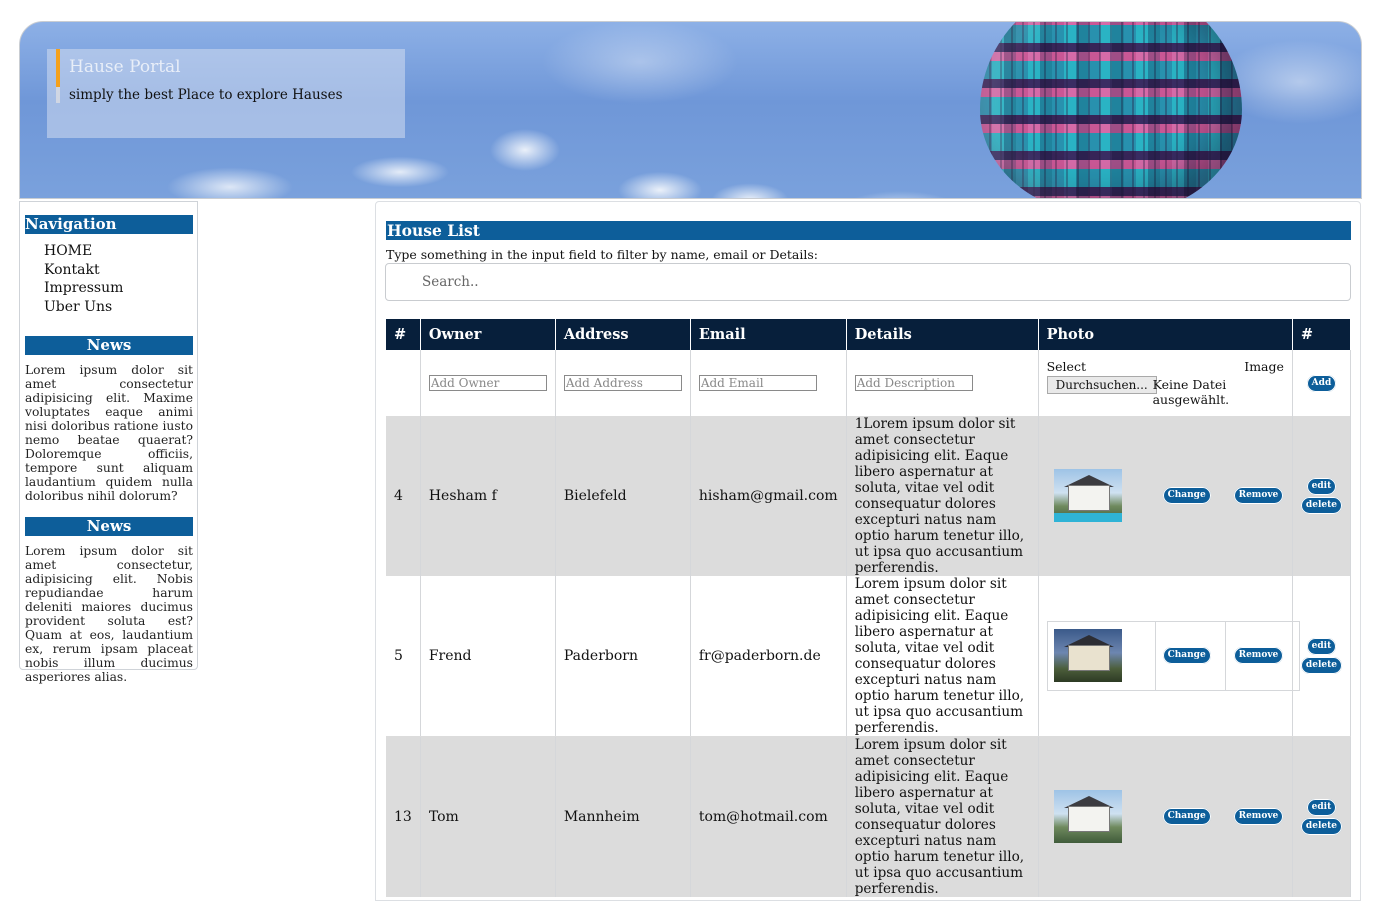 This screenshot has width=1385, height=901. What do you see at coordinates (83, 288) in the screenshot?
I see `nav-item-impressum: Impressum` at bounding box center [83, 288].